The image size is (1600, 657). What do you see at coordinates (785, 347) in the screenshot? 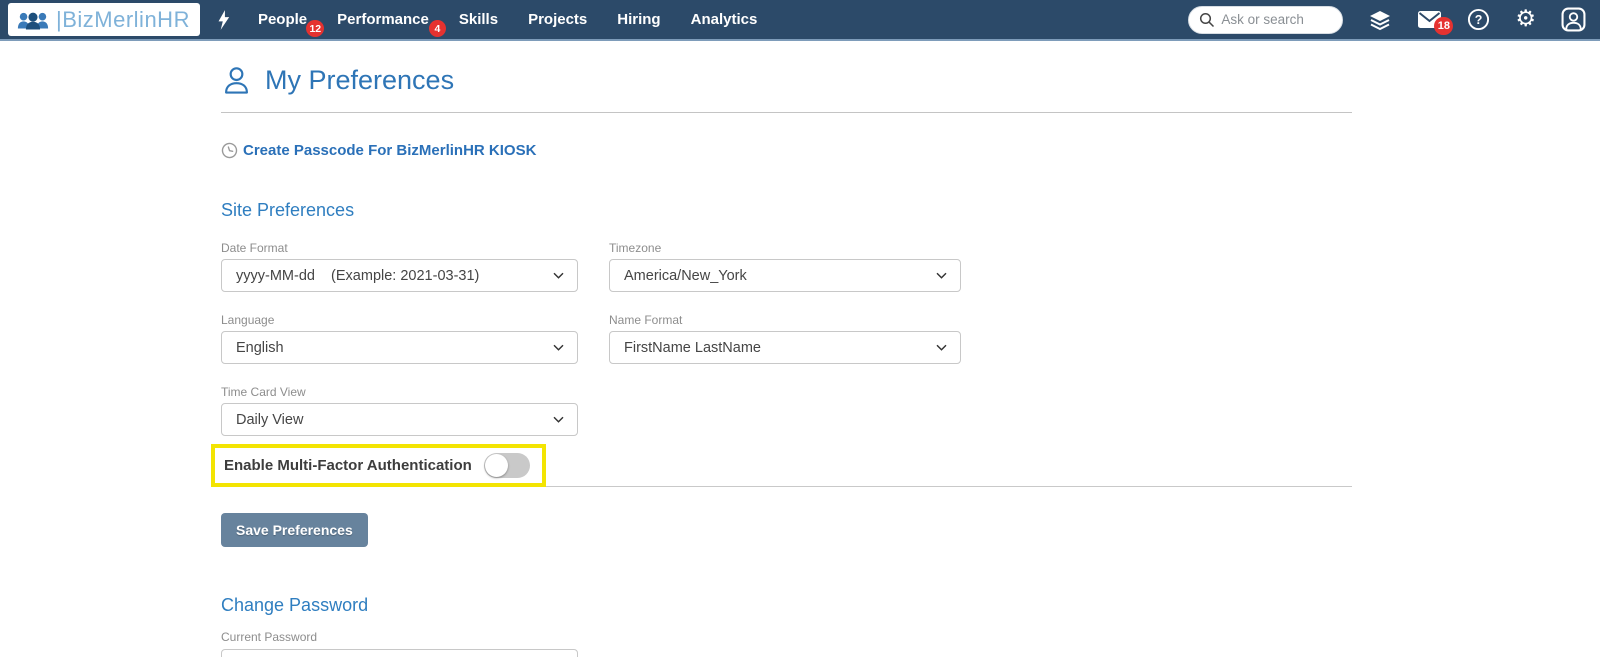
I see `name-format-select: FirstName LastName` at bounding box center [785, 347].